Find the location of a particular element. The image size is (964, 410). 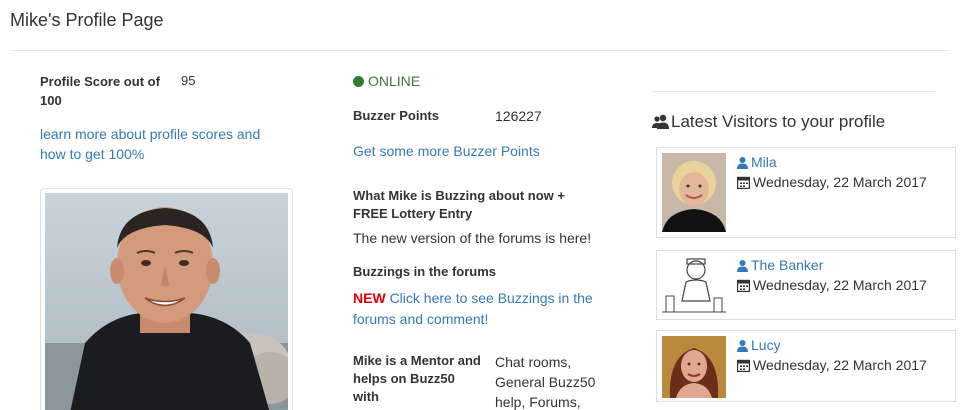

visitors-title: Latest Visitors to your profile is located at coordinates (768, 122).